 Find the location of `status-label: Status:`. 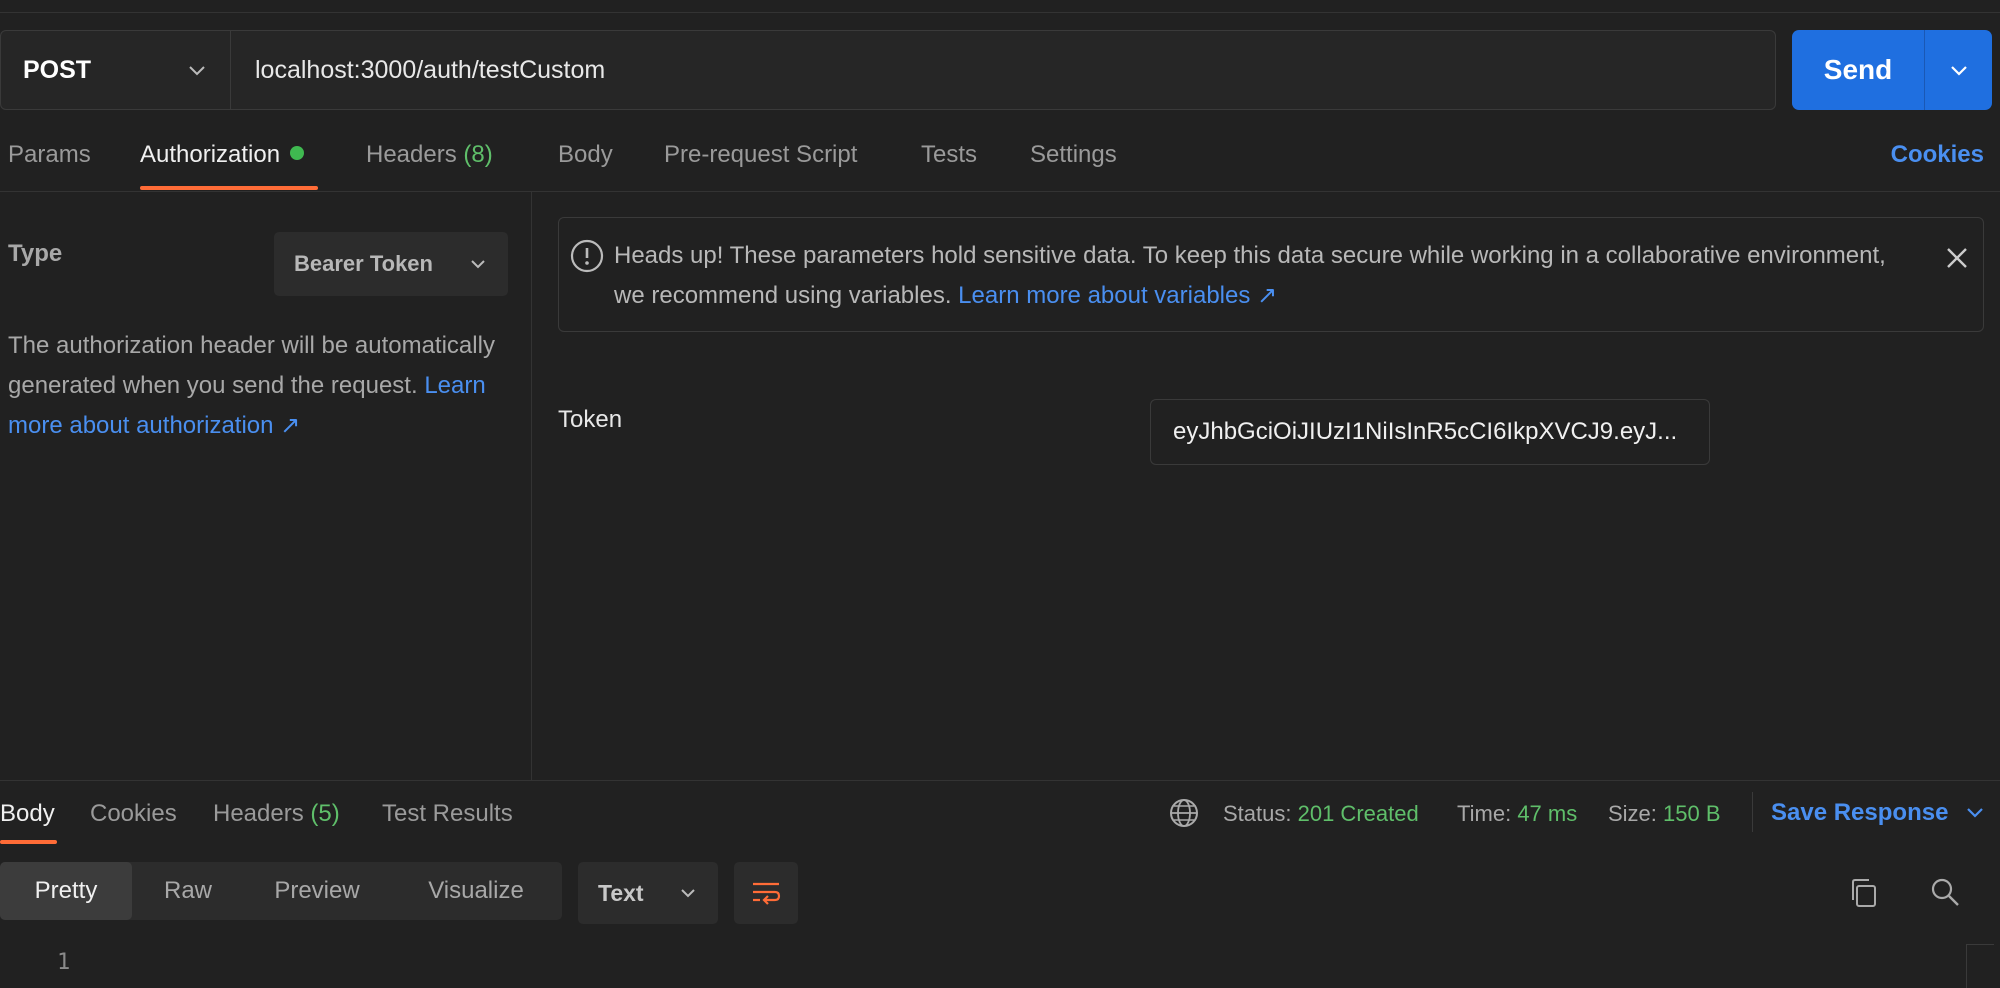

status-label: Status: is located at coordinates (1257, 813).